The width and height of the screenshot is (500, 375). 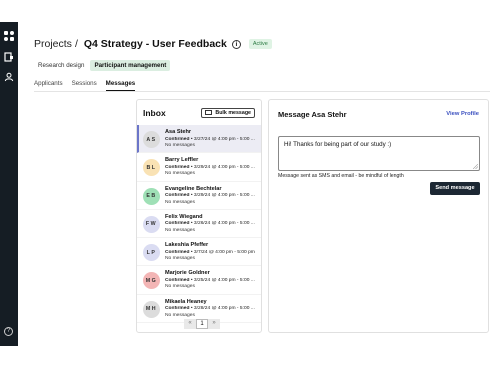 What do you see at coordinates (312, 114) in the screenshot?
I see `message-panel-title: Message Asa Stehr` at bounding box center [312, 114].